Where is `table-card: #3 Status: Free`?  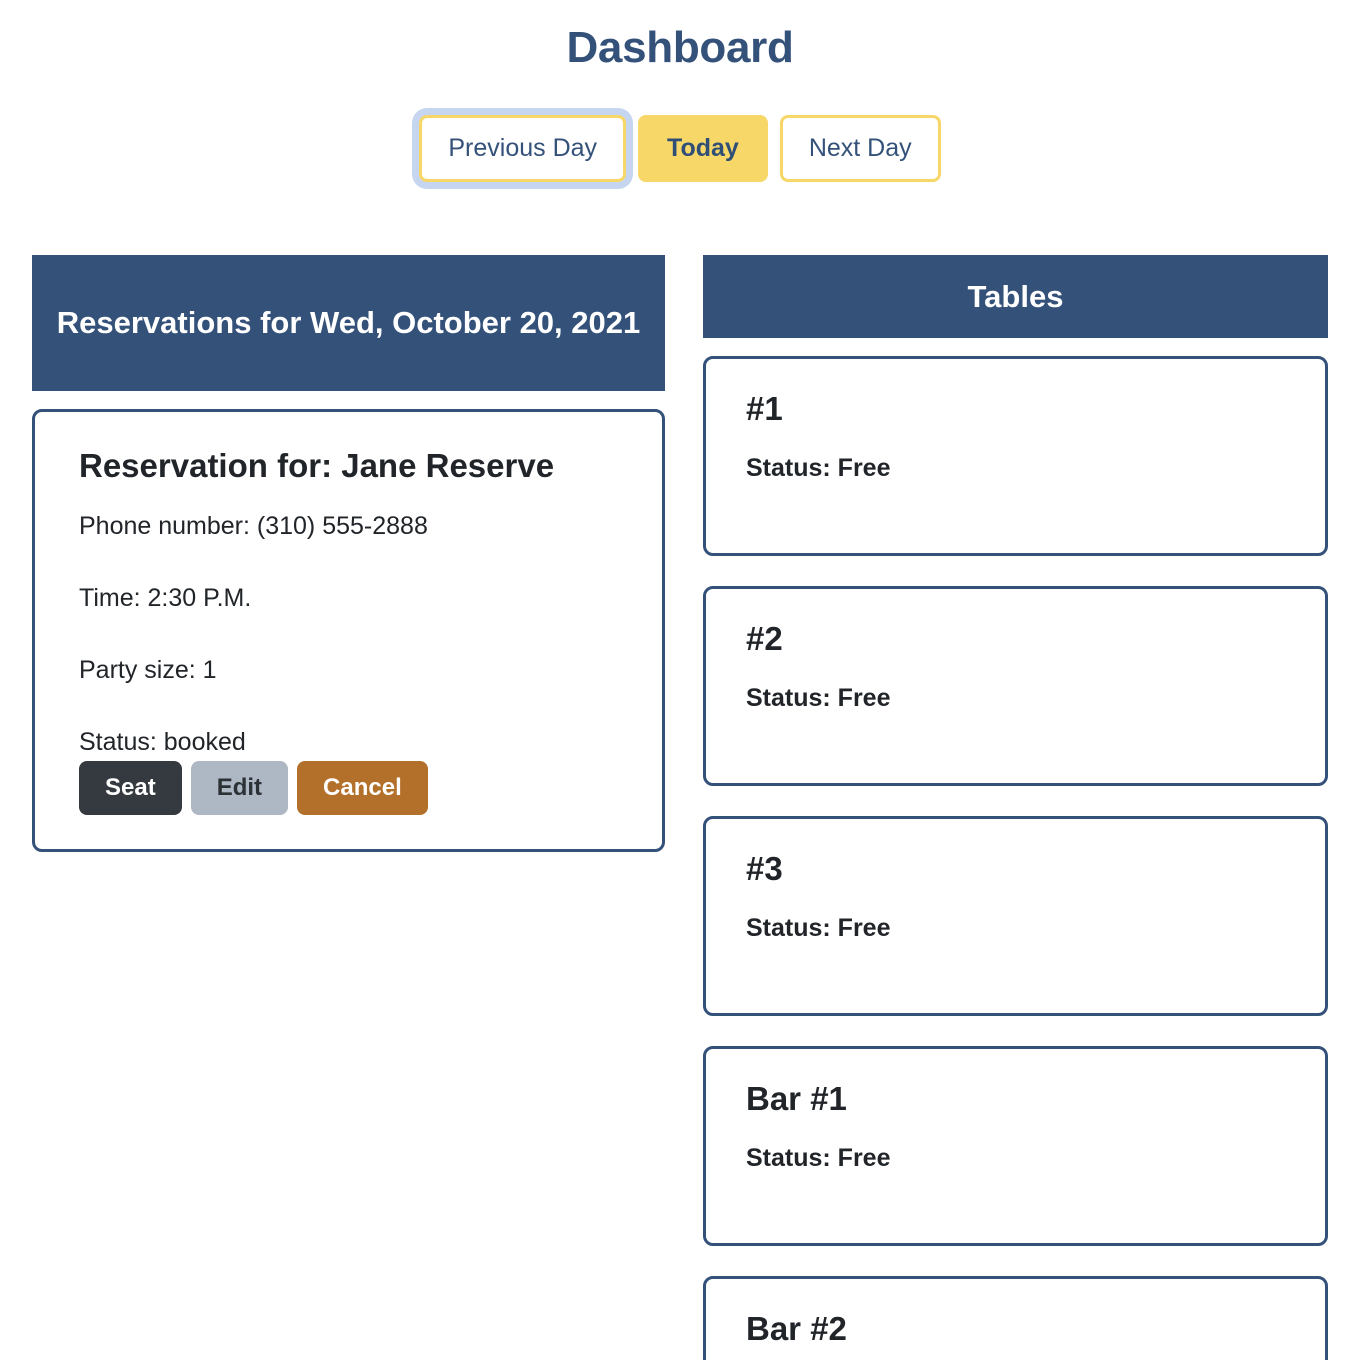
table-card: #3 Status: Free is located at coordinates (1015, 916).